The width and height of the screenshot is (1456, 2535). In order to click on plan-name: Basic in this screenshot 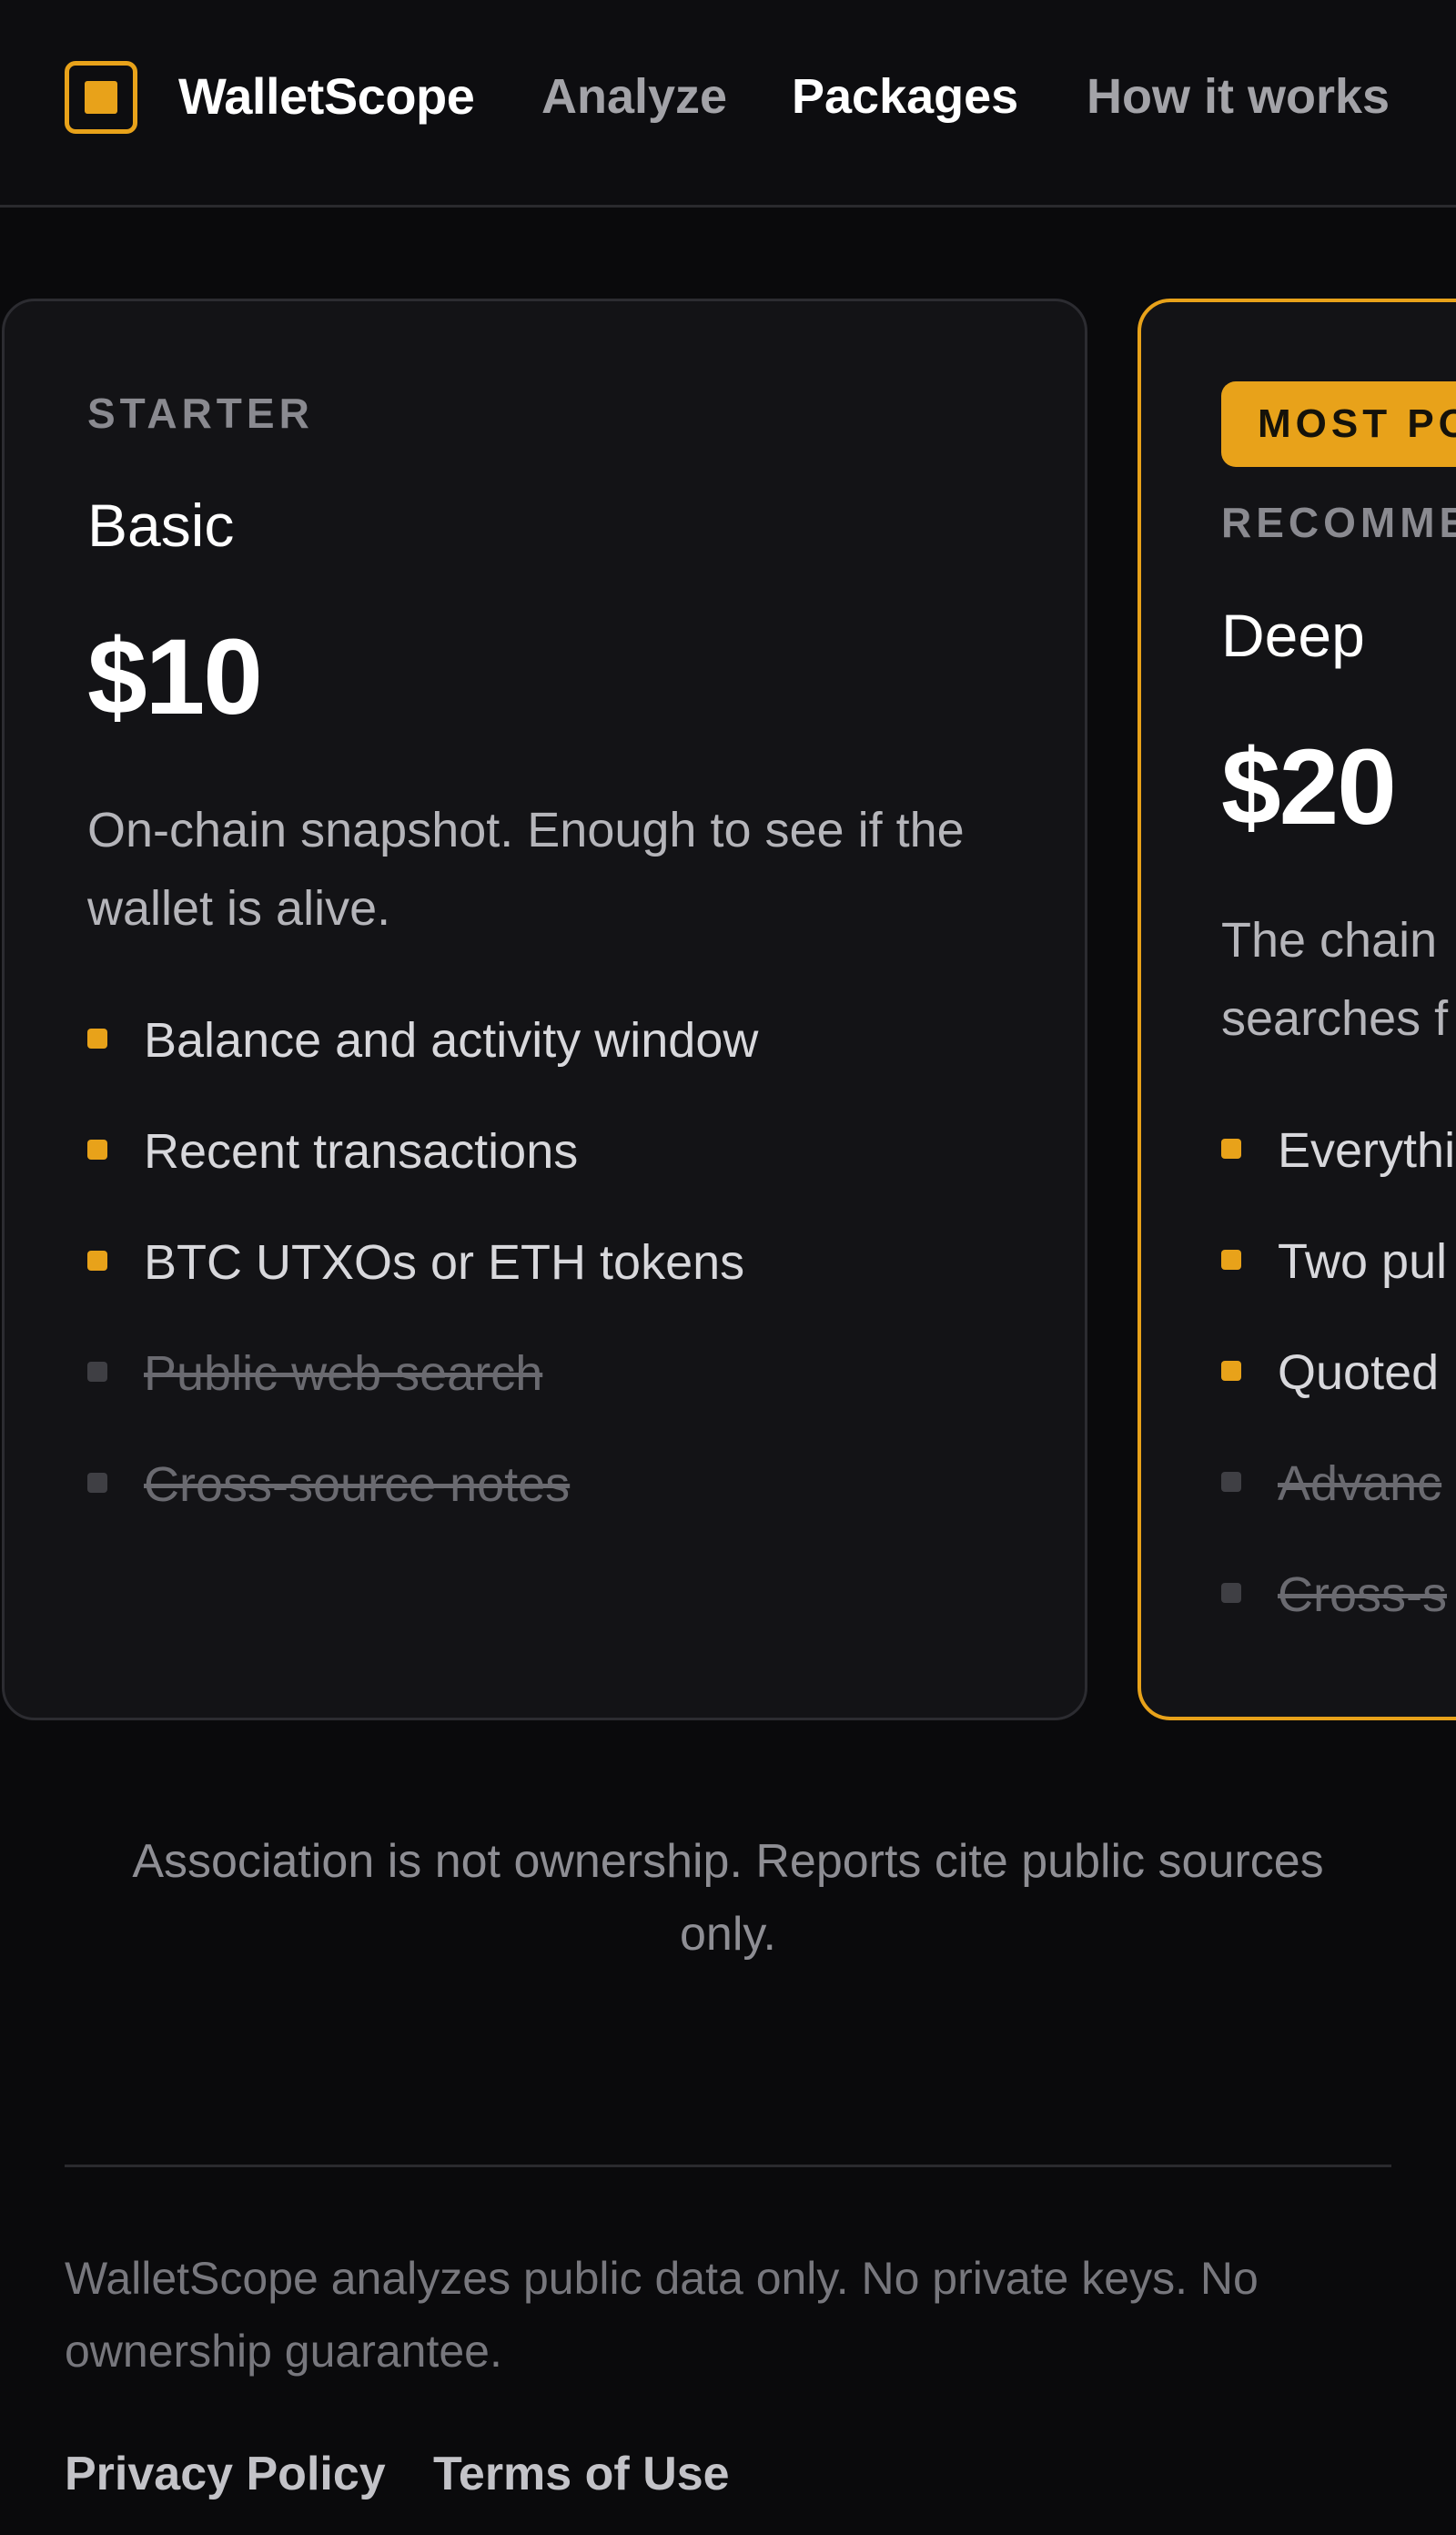, I will do `click(161, 525)`.